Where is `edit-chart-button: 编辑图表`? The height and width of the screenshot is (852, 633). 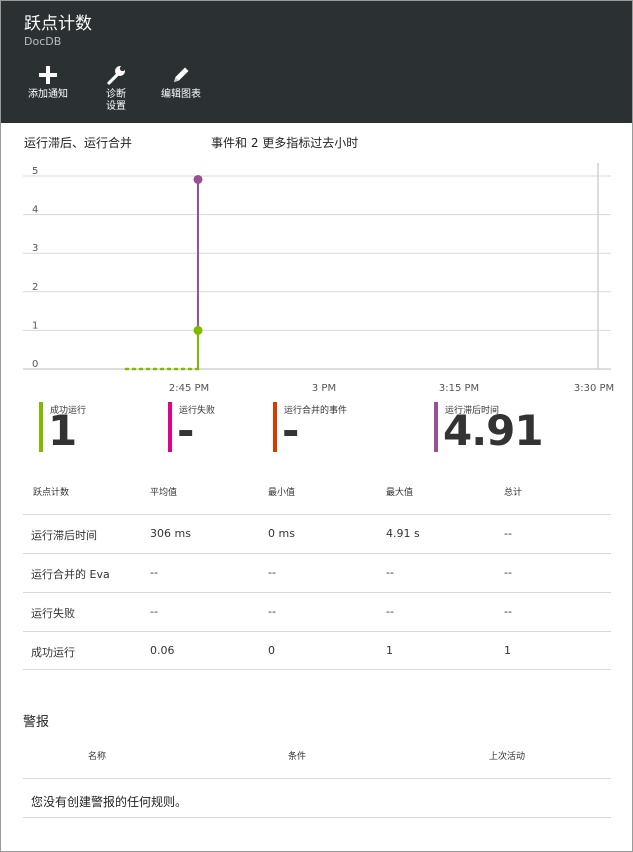 edit-chart-button: 编辑图表 is located at coordinates (181, 89).